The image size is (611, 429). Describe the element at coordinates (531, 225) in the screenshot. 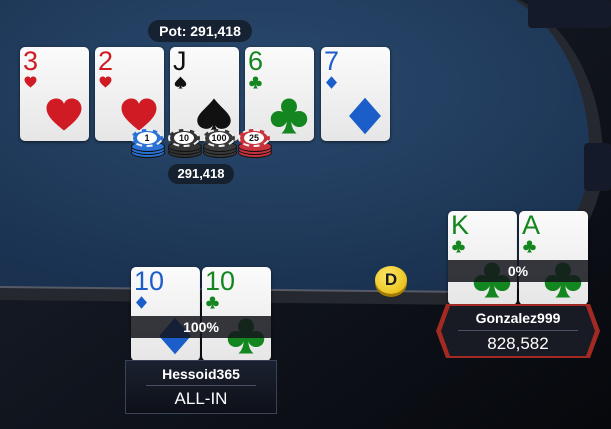

I see `card-rank: A` at that location.